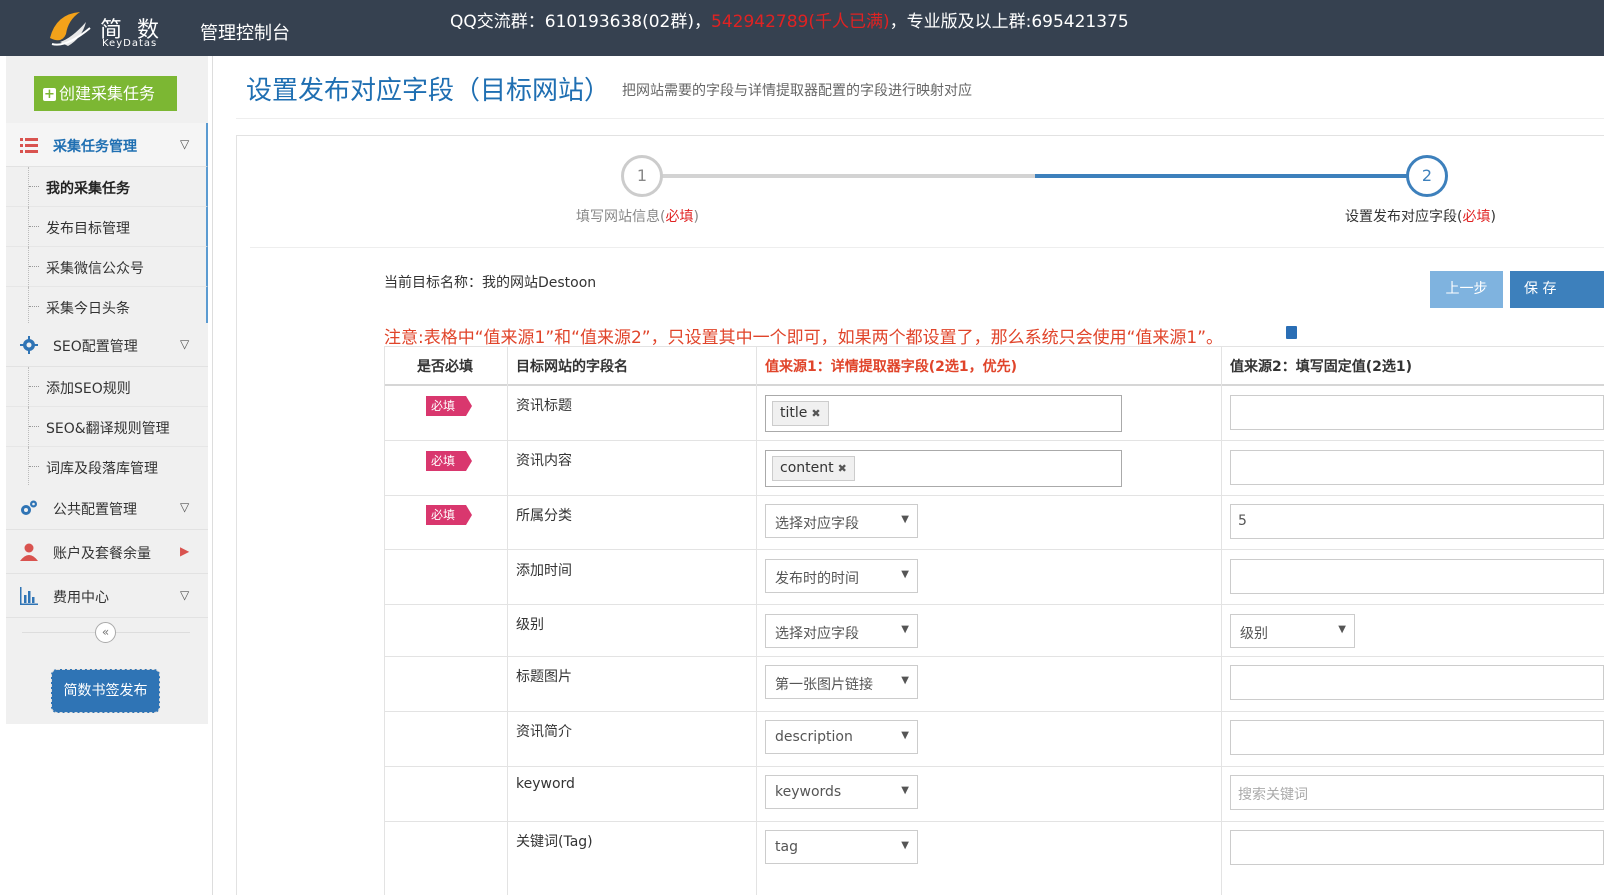  I want to click on field-name: 资讯简介, so click(544, 732).